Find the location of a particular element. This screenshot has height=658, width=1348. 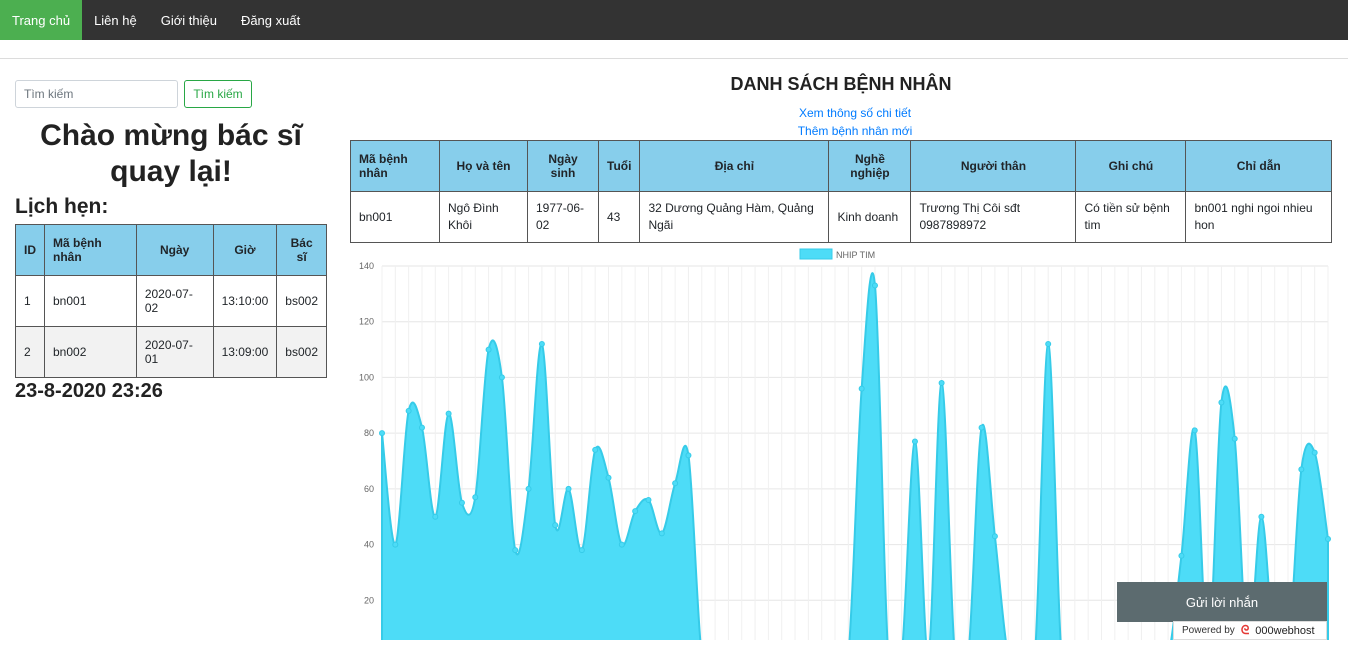

patients-header-note: Ghi chú is located at coordinates (1131, 166).